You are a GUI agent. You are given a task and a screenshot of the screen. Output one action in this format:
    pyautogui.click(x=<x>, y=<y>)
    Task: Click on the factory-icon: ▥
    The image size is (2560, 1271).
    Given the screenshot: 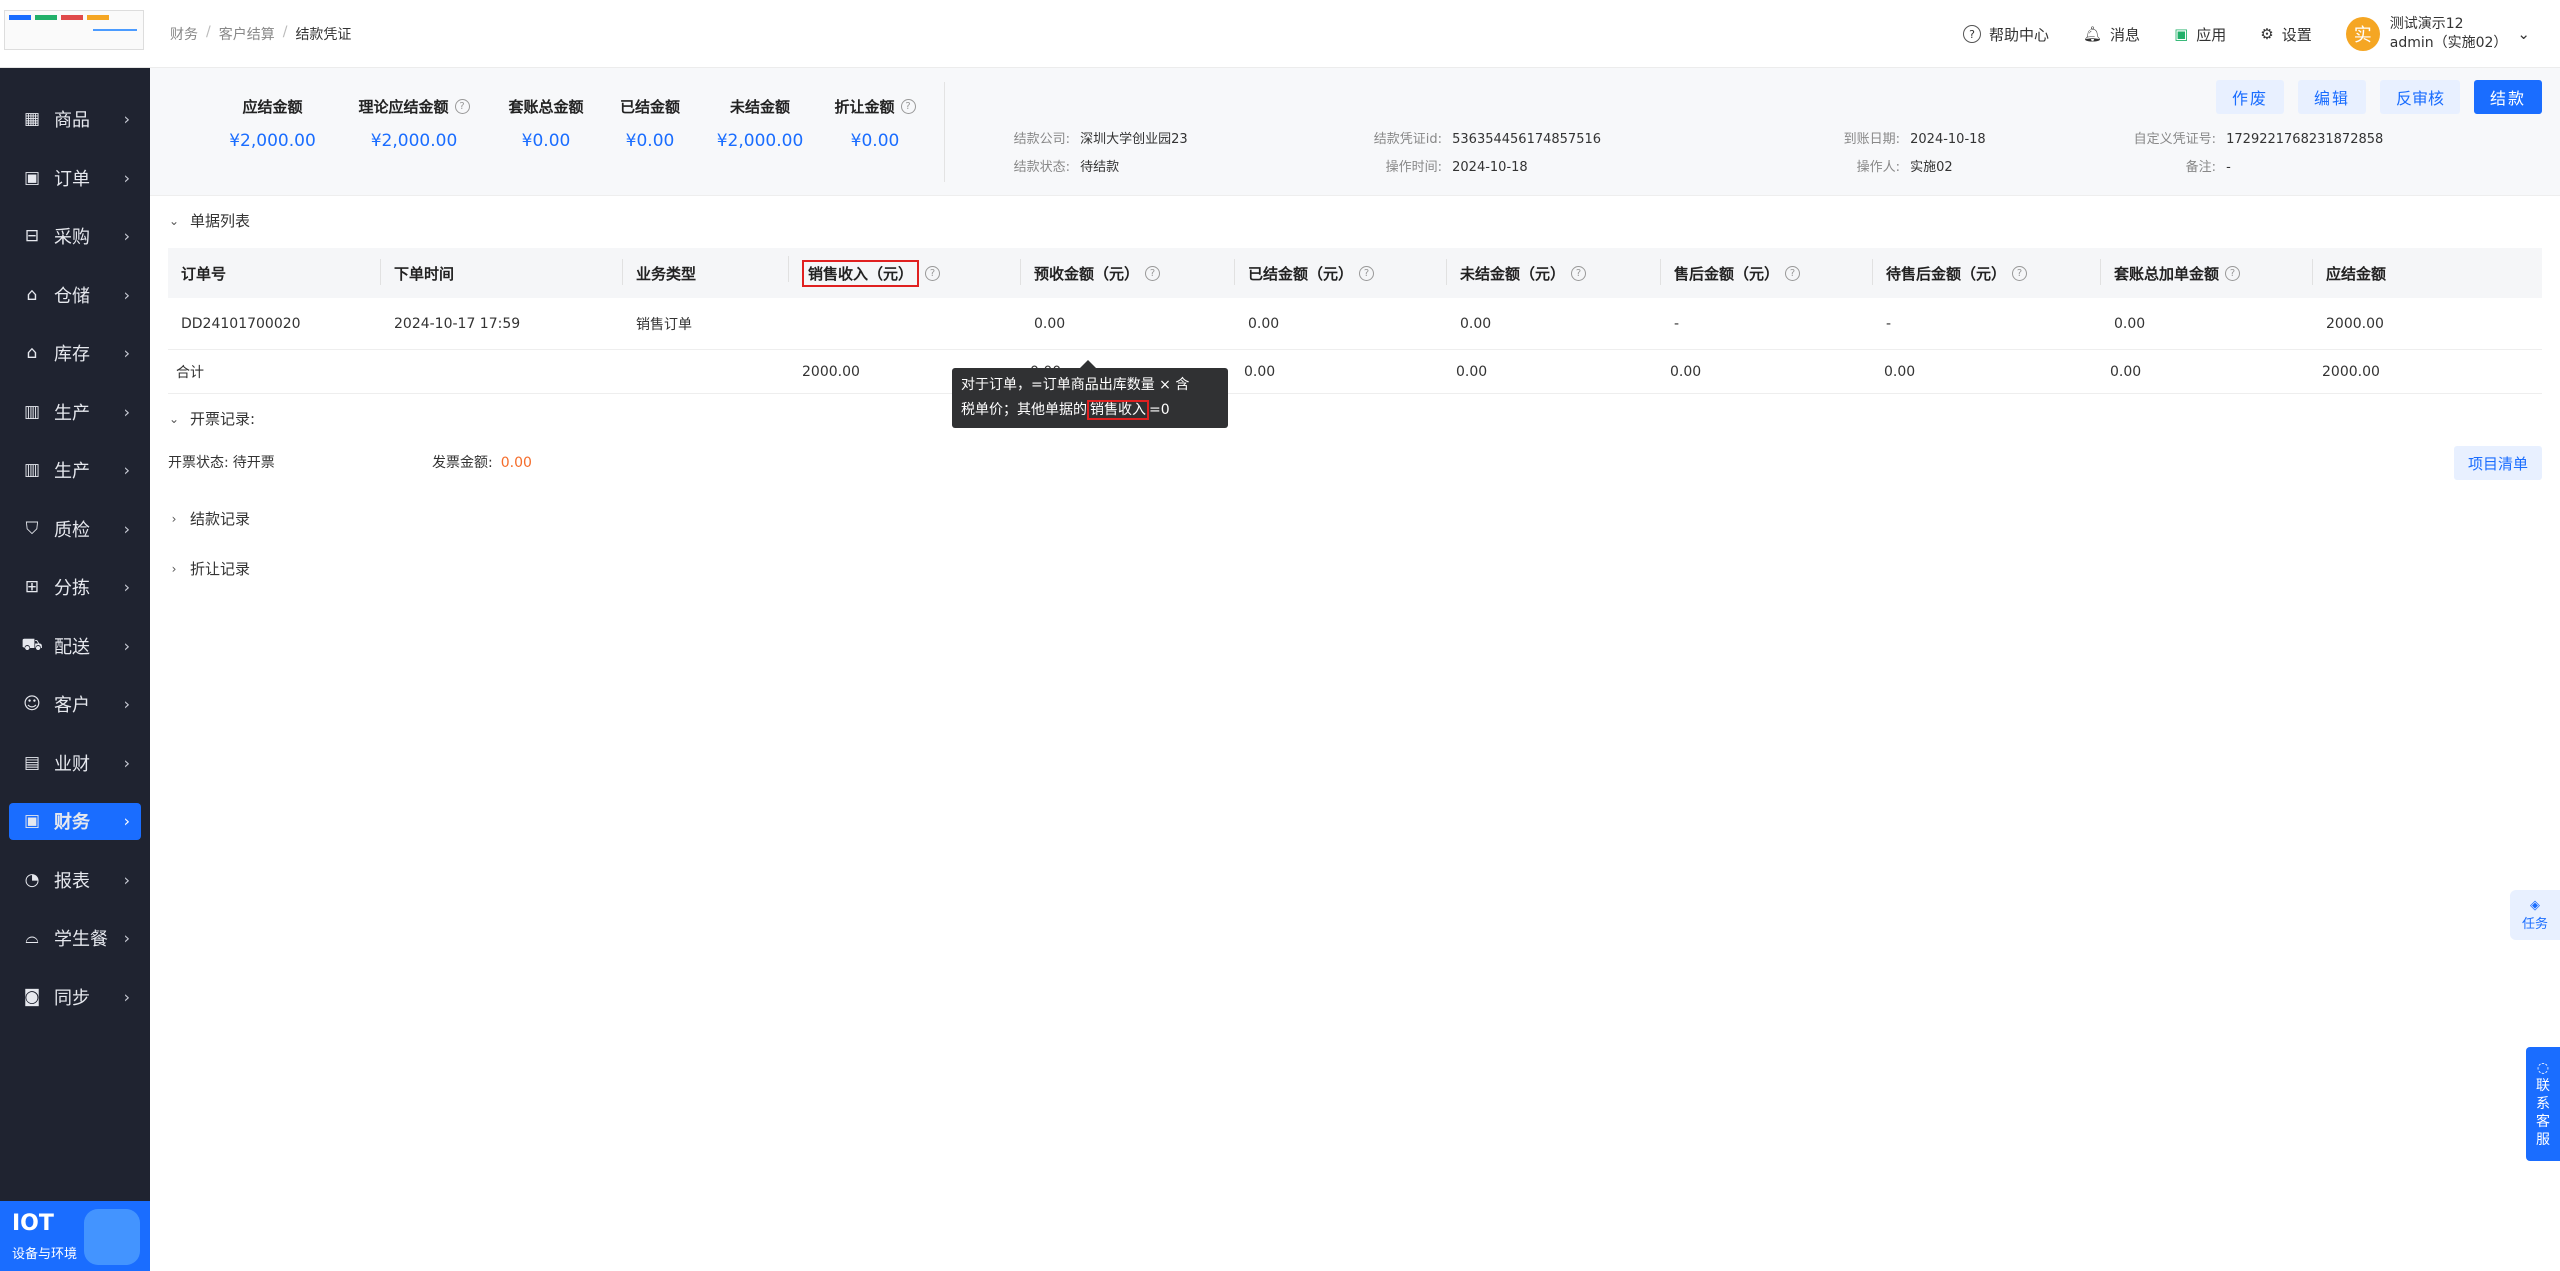 What is the action you would take?
    pyautogui.click(x=32, y=470)
    